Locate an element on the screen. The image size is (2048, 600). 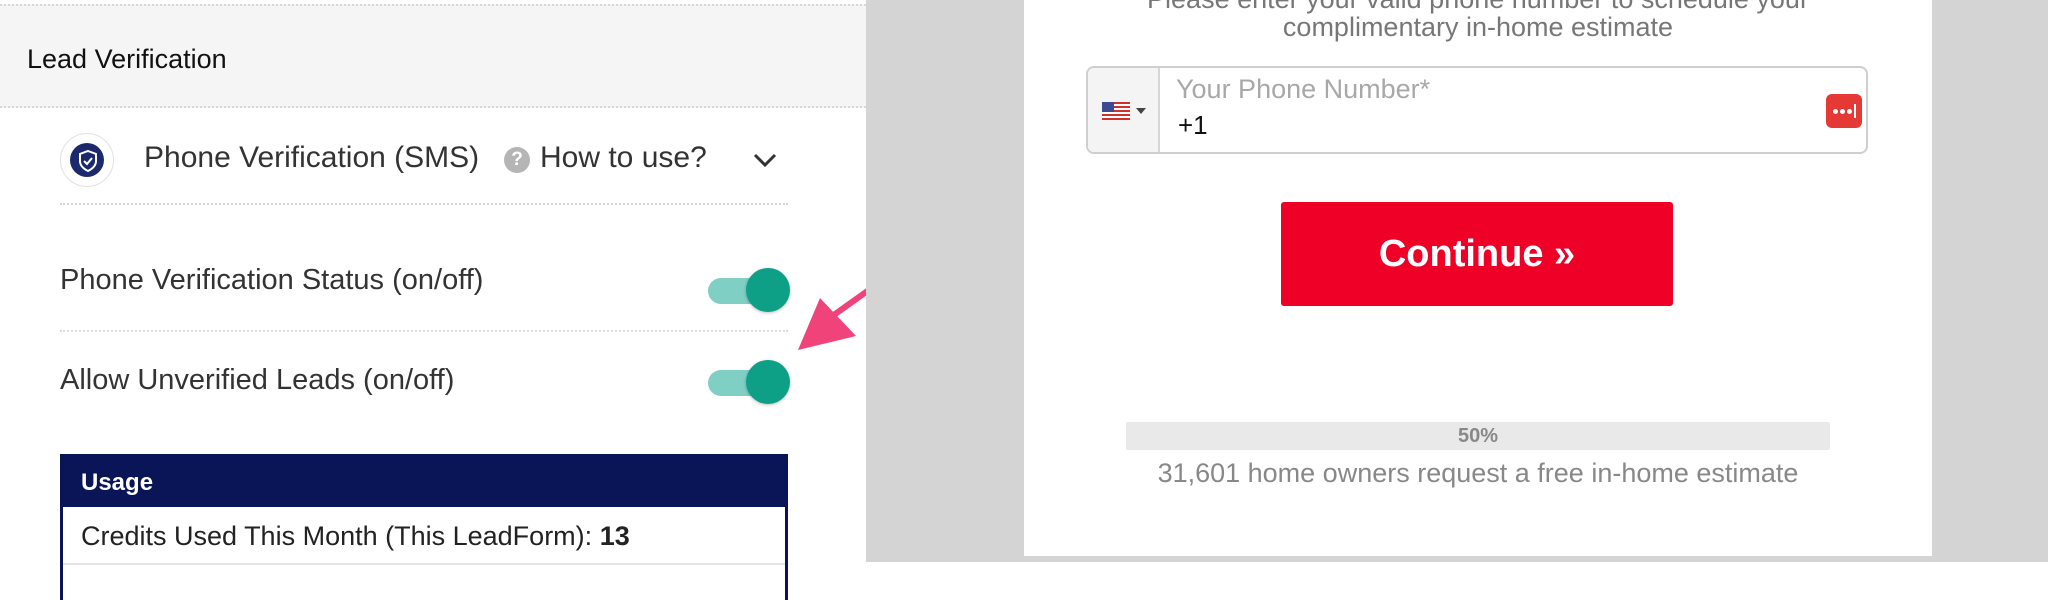
progress-bar: 50% is located at coordinates (1478, 436).